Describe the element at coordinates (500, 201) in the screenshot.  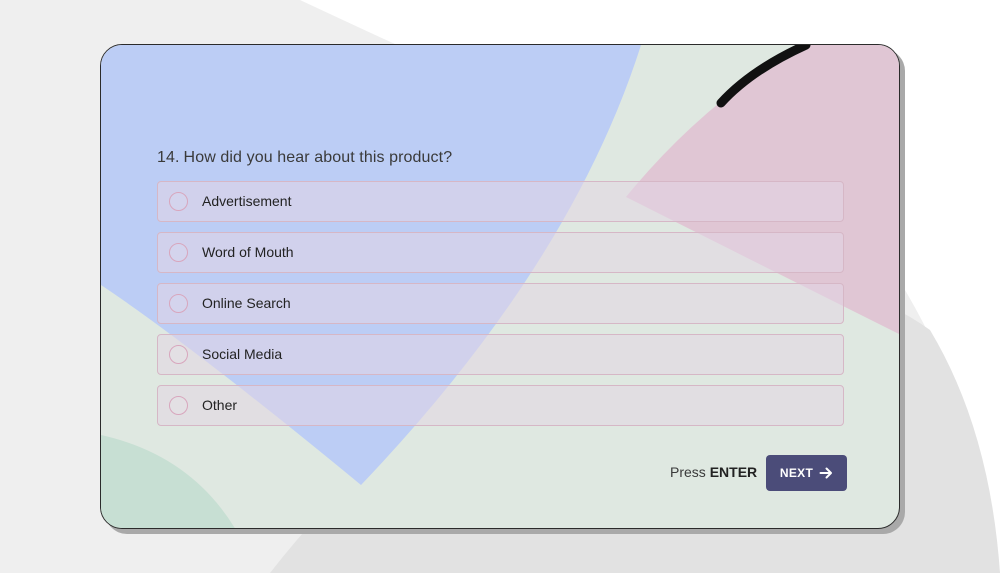
I see `option-advertisement: Advertisement` at that location.